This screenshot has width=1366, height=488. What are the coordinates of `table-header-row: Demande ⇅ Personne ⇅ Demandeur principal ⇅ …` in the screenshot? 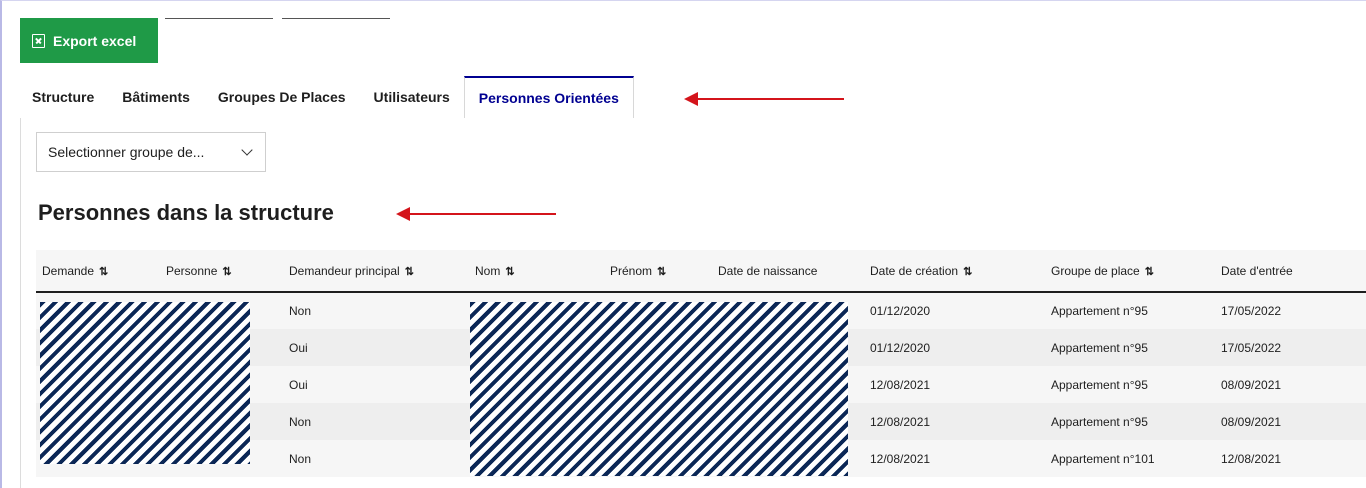 It's located at (701, 271).